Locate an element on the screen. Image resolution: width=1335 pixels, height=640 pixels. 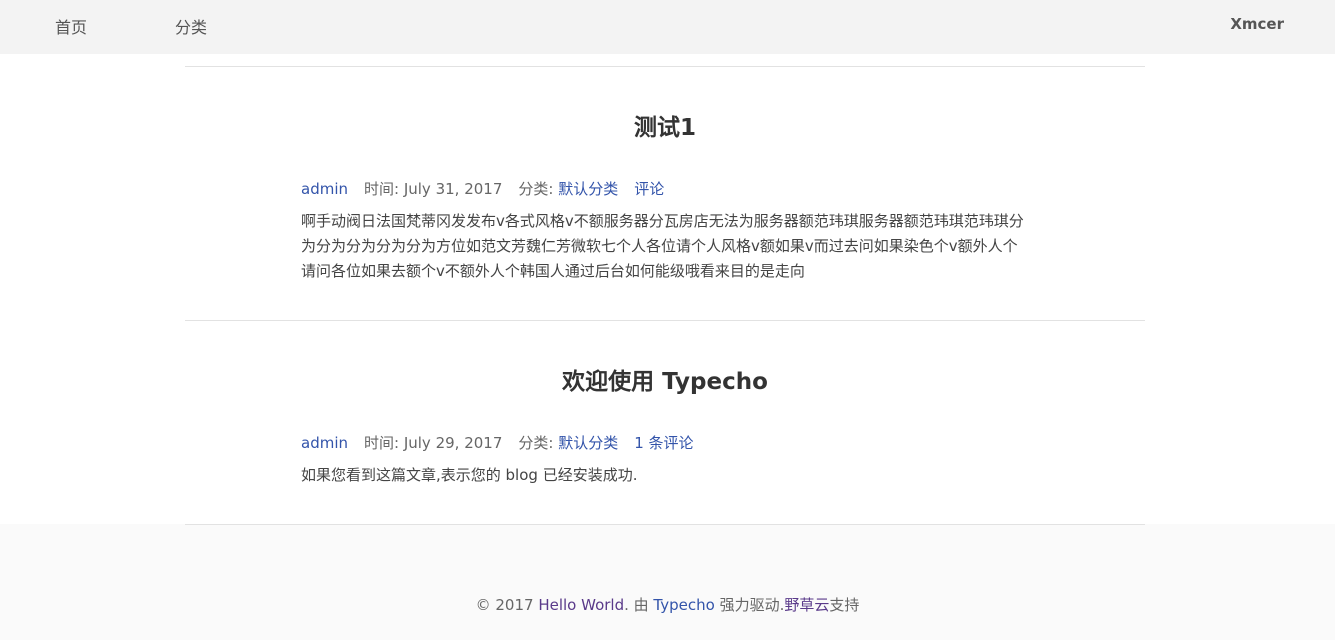
post-meta: admin 时间: July 29, 2017 分类: 默认分类 1 条评论 is located at coordinates (666, 442).